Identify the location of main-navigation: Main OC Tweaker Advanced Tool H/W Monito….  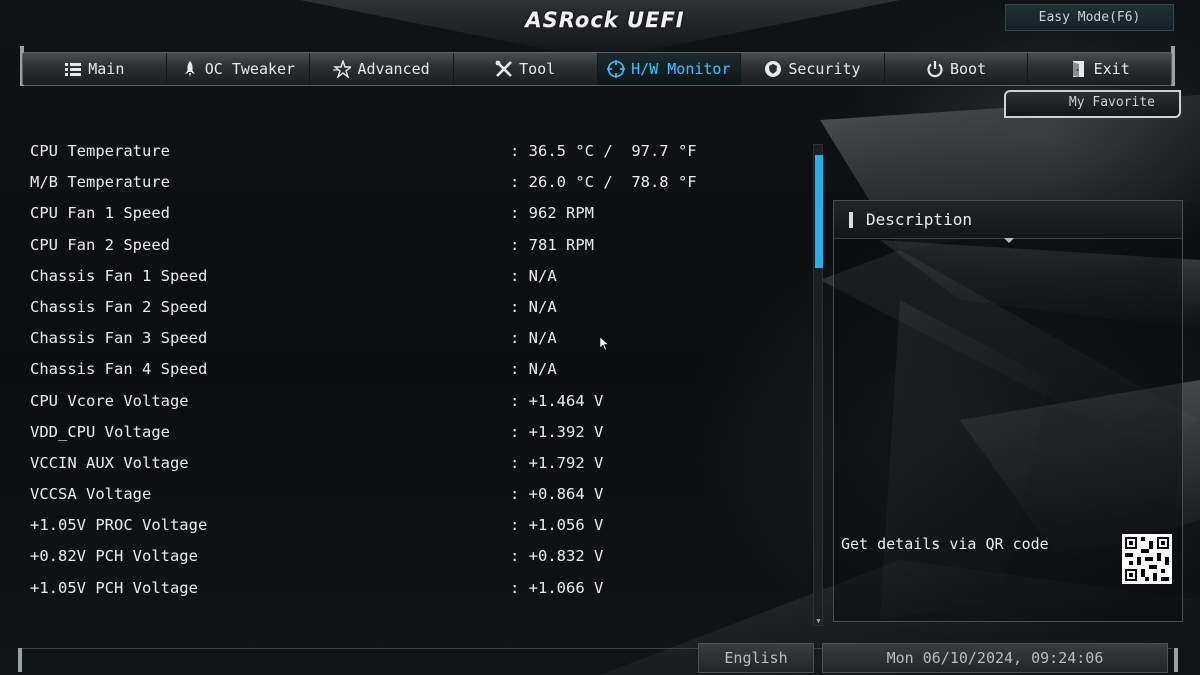
(597, 69).